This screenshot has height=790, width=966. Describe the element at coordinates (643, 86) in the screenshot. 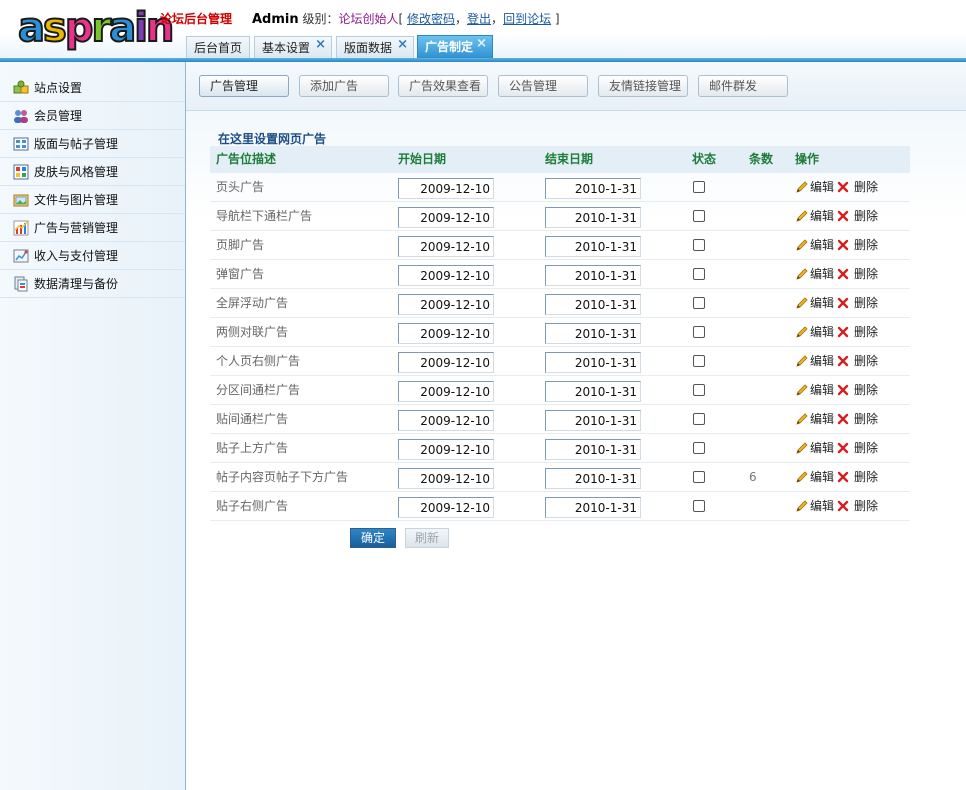

I see `subtab-friend-links: 友情链接管理` at that location.